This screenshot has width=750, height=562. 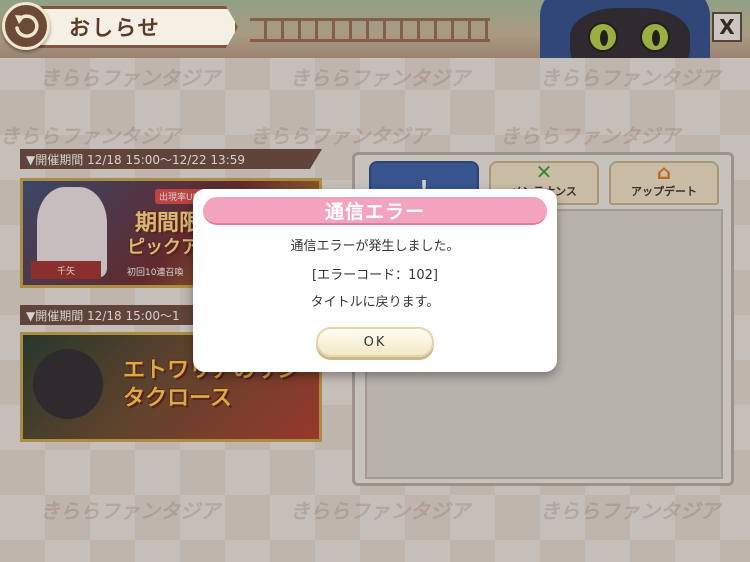 I want to click on back-arrow-icon, so click(x=27, y=26).